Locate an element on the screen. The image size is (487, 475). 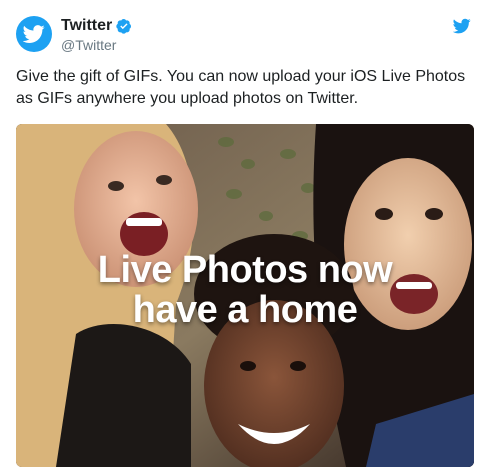
overlay-line-2: have a home is located at coordinates (245, 310).